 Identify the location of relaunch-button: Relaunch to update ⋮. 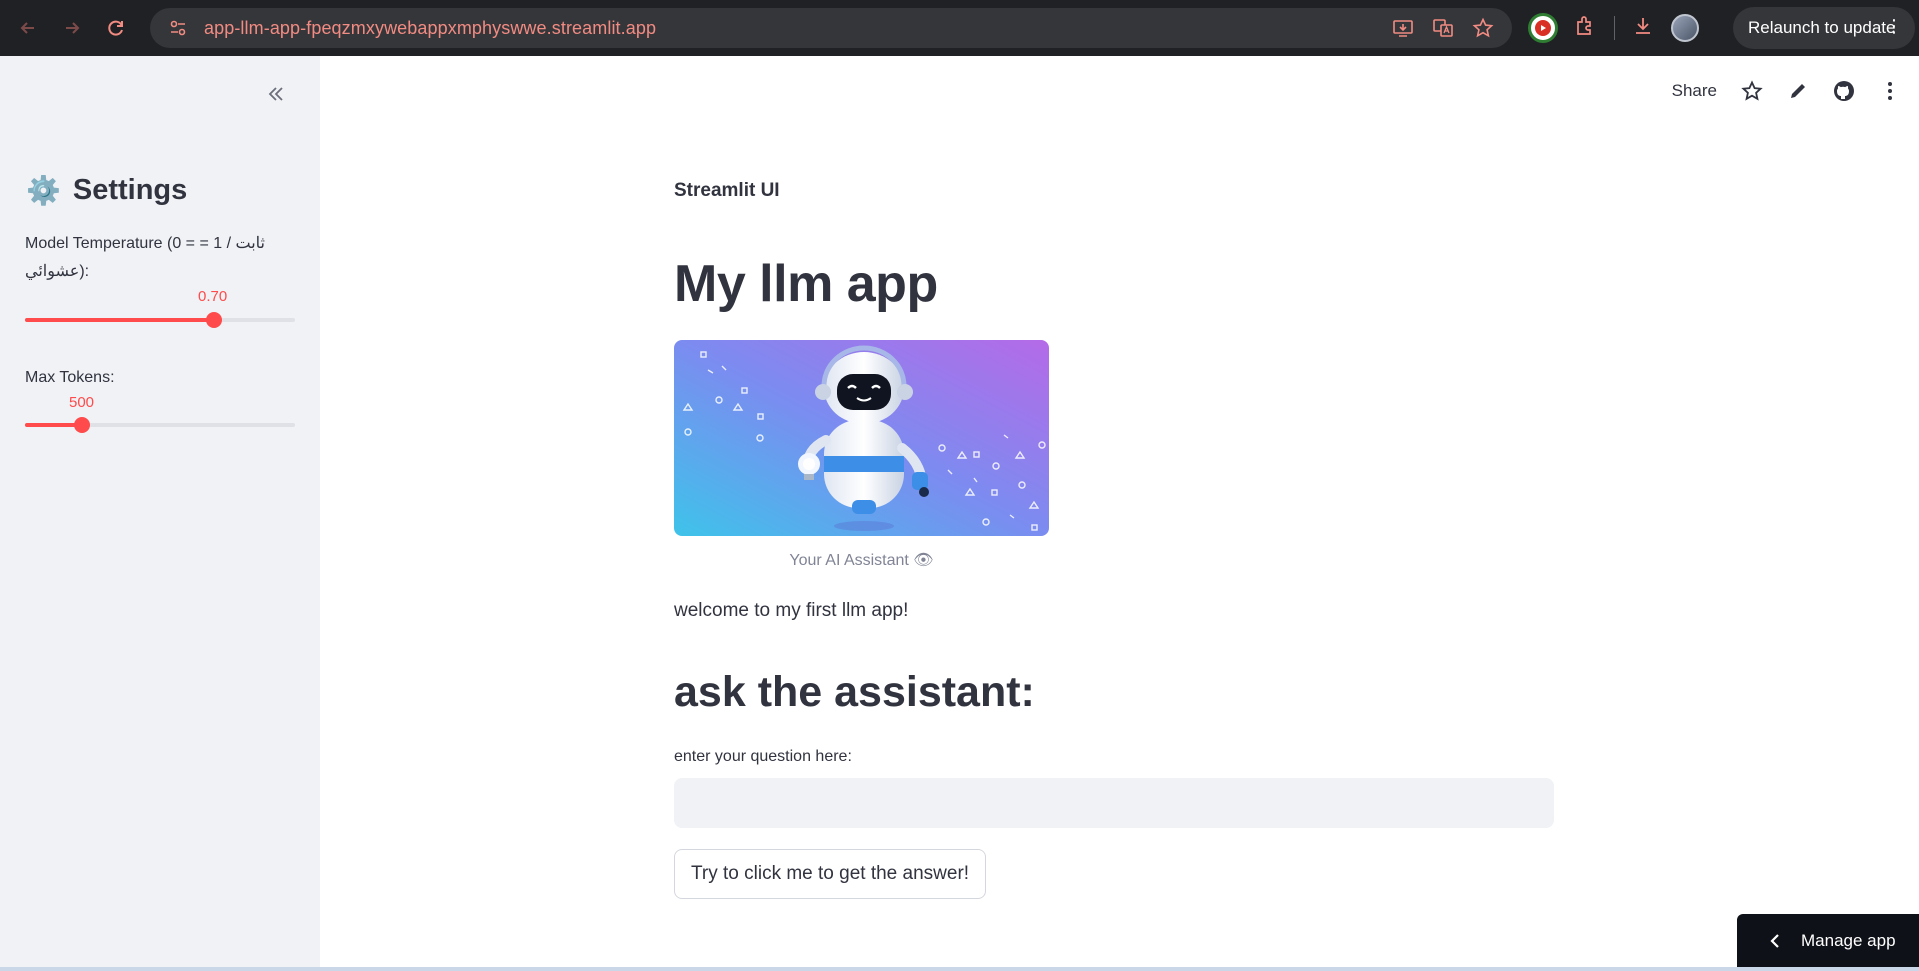
(1824, 28).